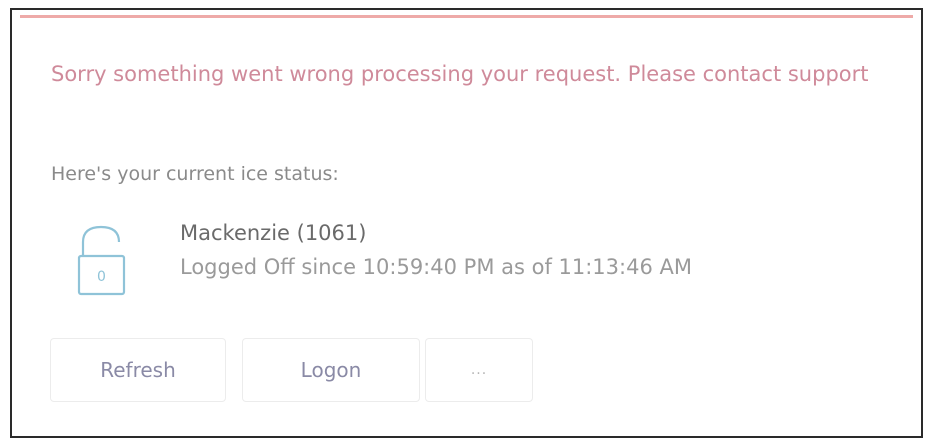 The image size is (932, 447). Describe the element at coordinates (466, 16) in the screenshot. I see `error-accent-bar` at that location.